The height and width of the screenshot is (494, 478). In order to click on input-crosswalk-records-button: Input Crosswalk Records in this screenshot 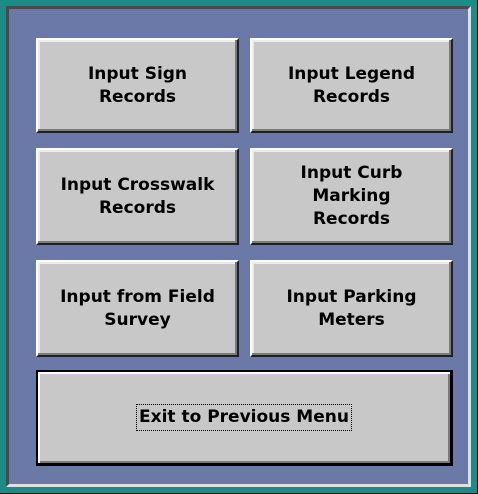, I will do `click(137, 196)`.